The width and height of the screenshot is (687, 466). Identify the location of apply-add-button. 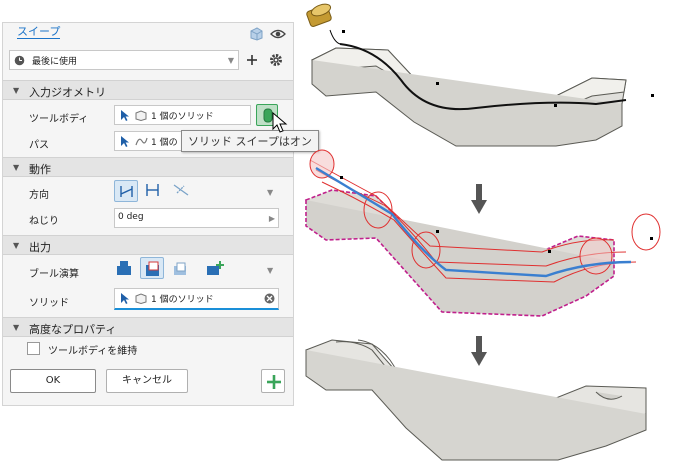
(273, 381).